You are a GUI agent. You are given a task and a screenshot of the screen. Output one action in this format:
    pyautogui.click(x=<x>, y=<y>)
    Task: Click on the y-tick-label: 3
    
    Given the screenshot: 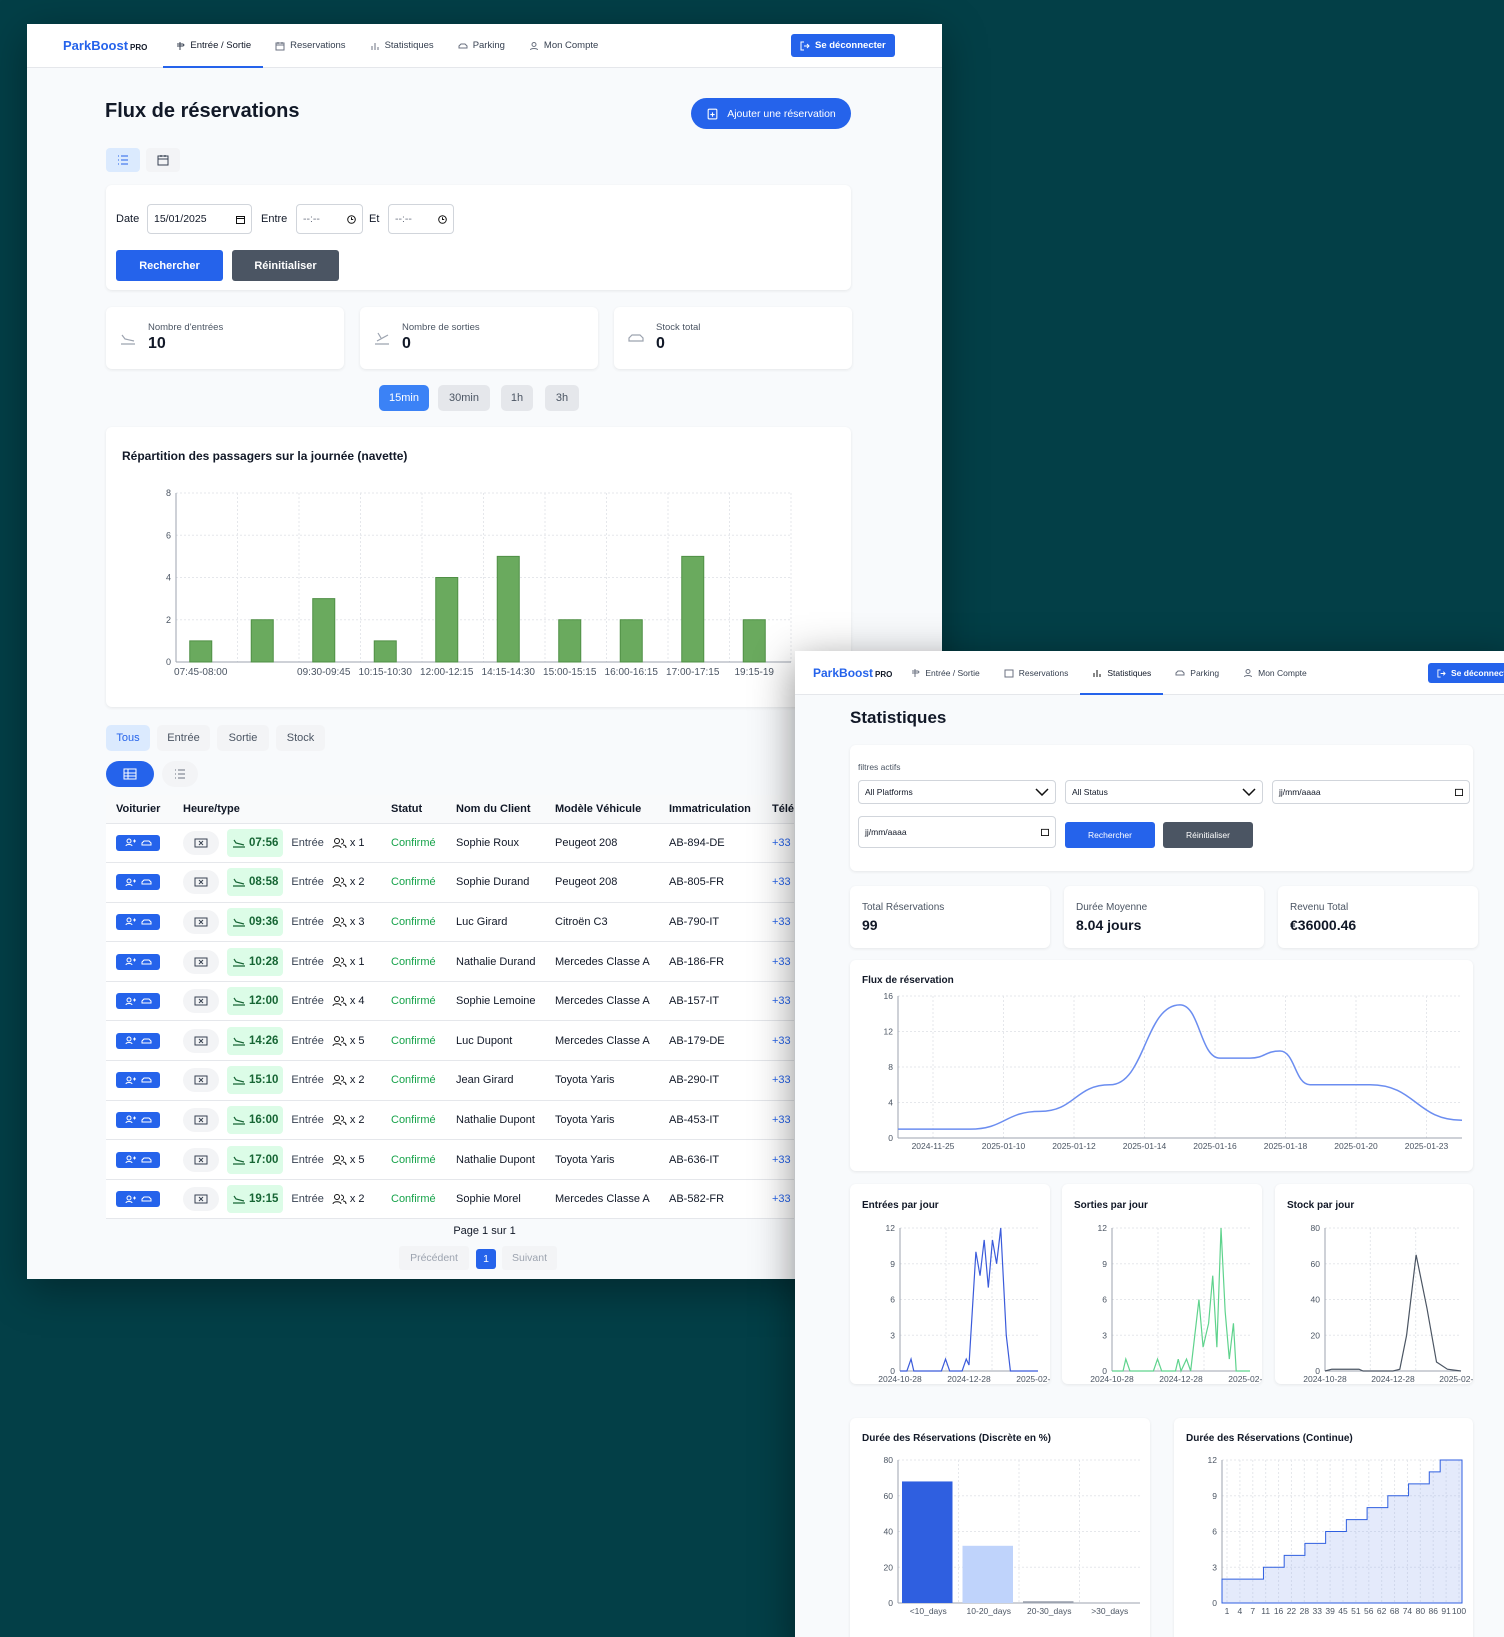 What is the action you would take?
    pyautogui.click(x=1214, y=1567)
    